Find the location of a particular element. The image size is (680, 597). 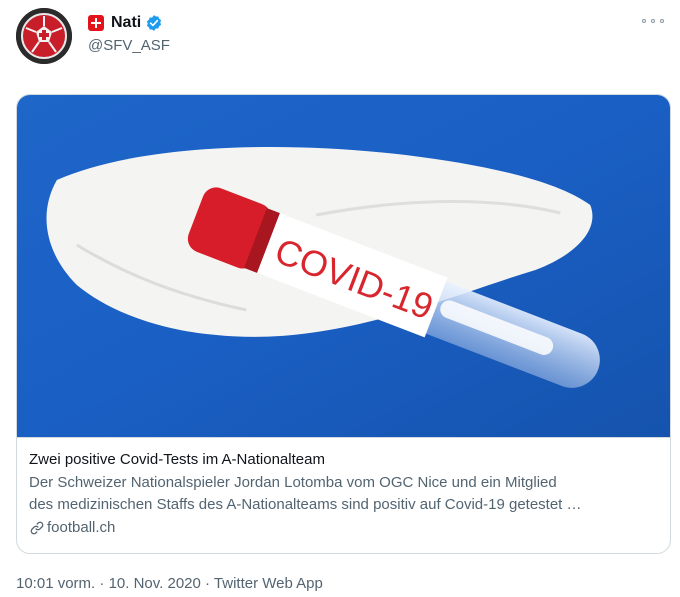

avatar is located at coordinates (44, 36).